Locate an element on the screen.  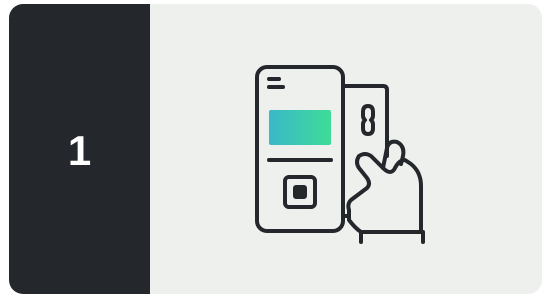
payment-terminal-icon is located at coordinates (300, 149).